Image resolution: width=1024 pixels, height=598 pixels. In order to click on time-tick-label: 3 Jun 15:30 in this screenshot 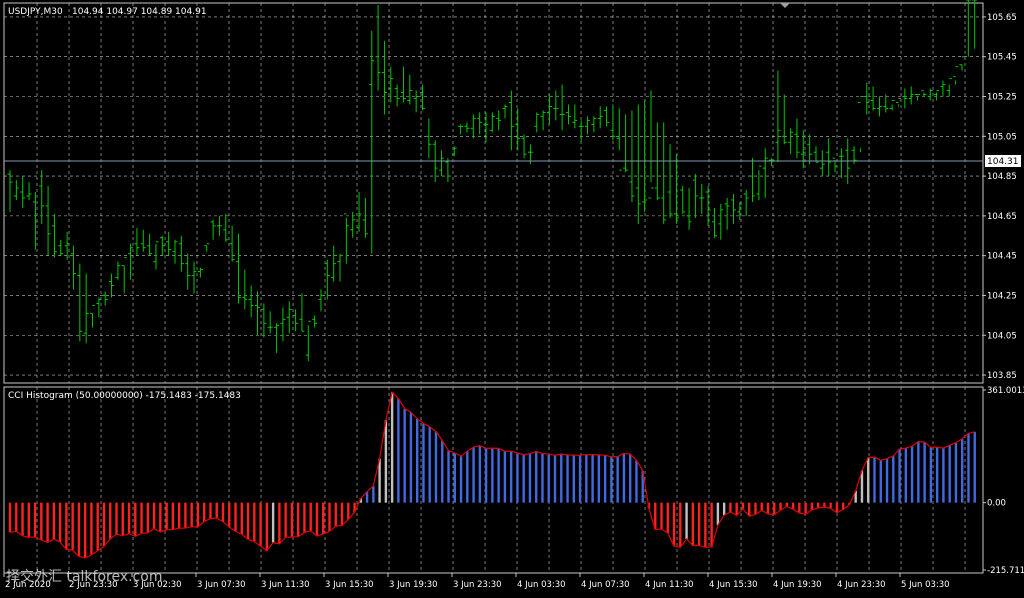, I will do `click(349, 585)`.